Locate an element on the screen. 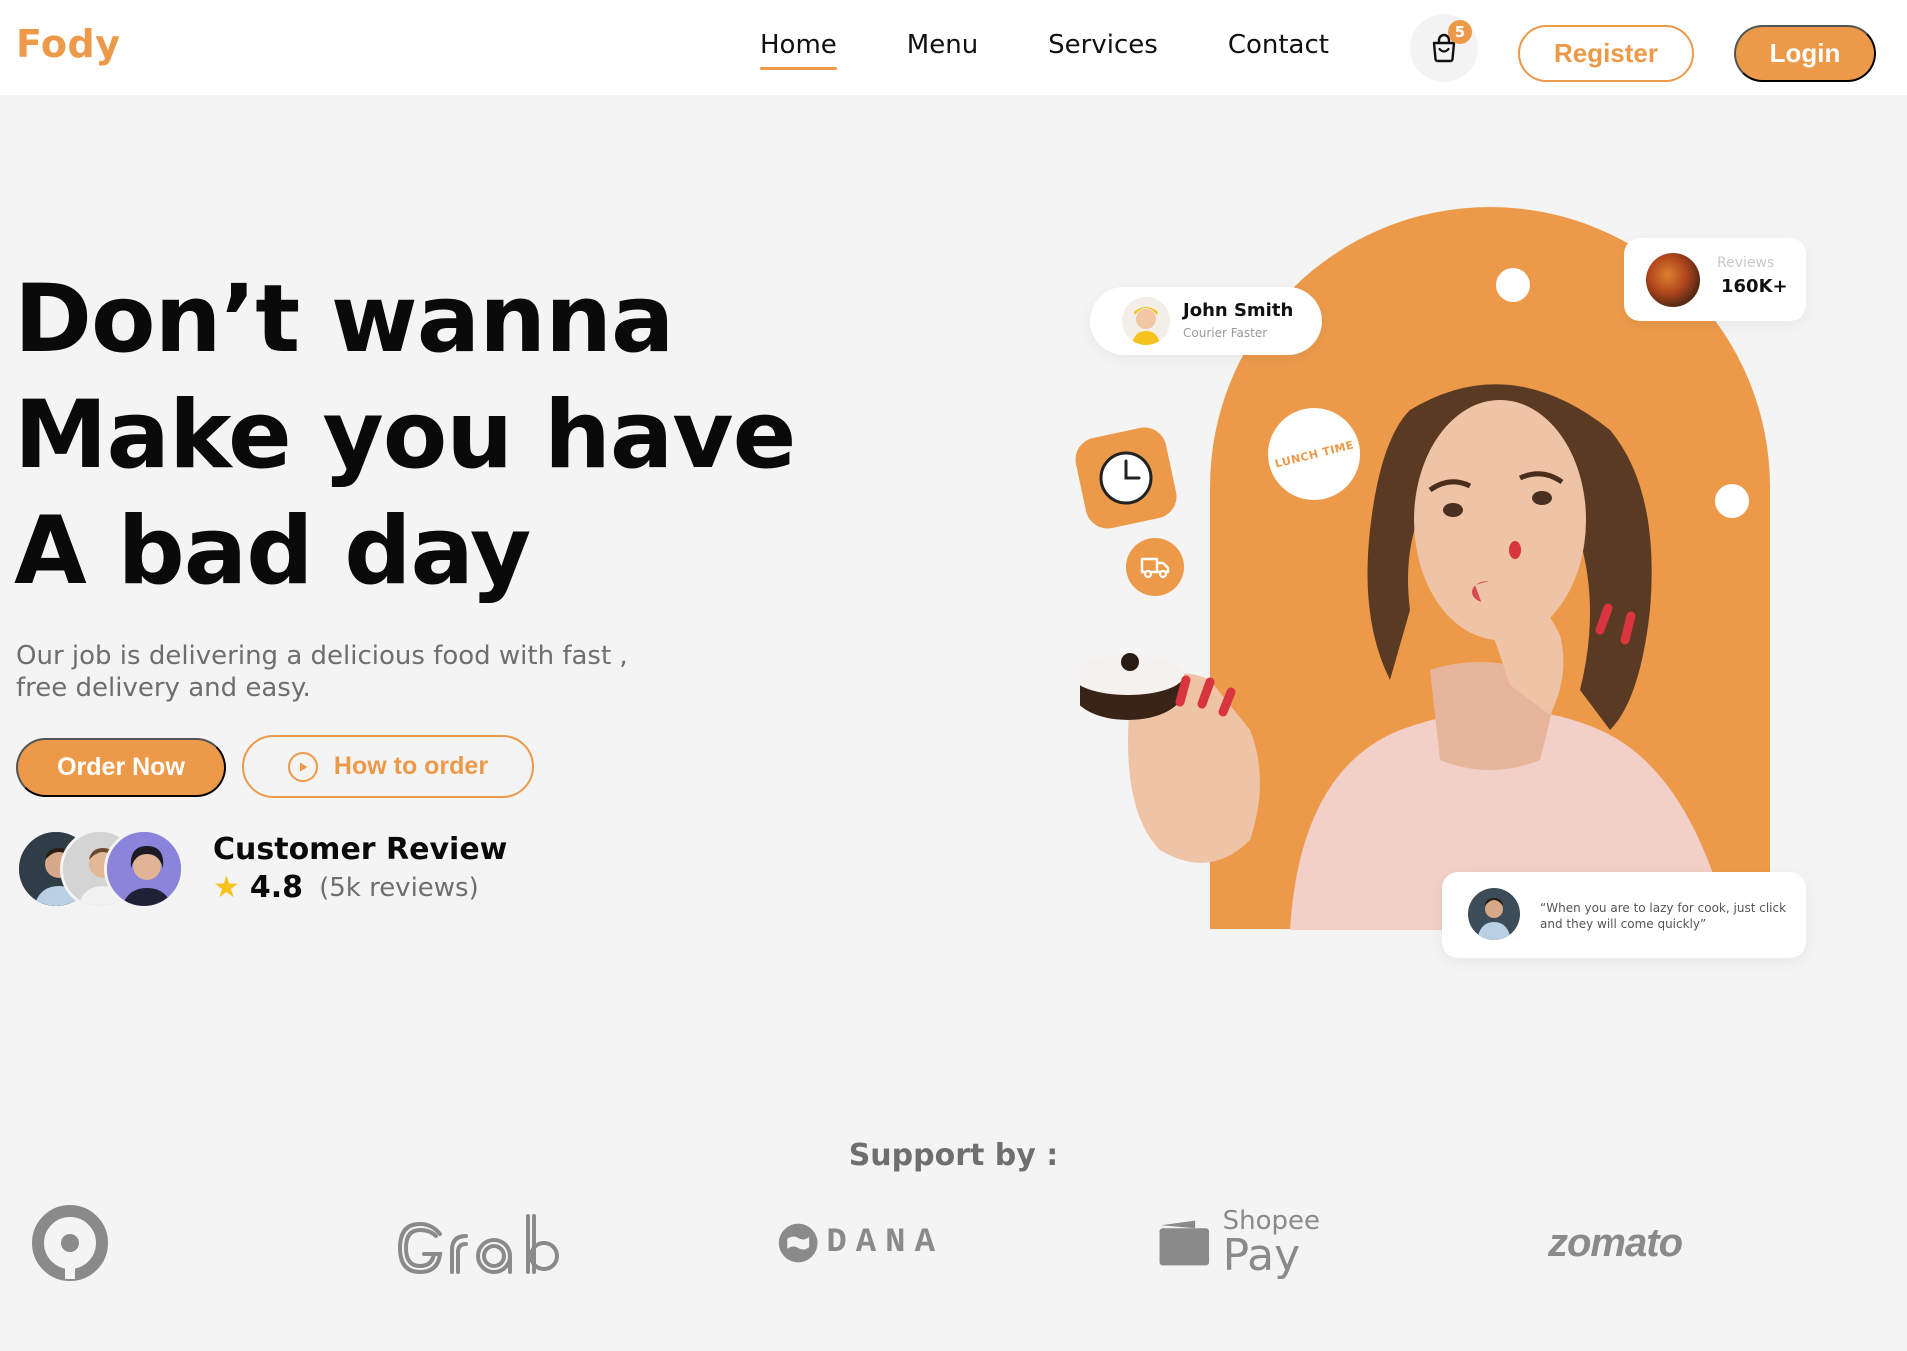 Image resolution: width=1907 pixels, height=1351 pixels. clock-icon is located at coordinates (1126, 478).